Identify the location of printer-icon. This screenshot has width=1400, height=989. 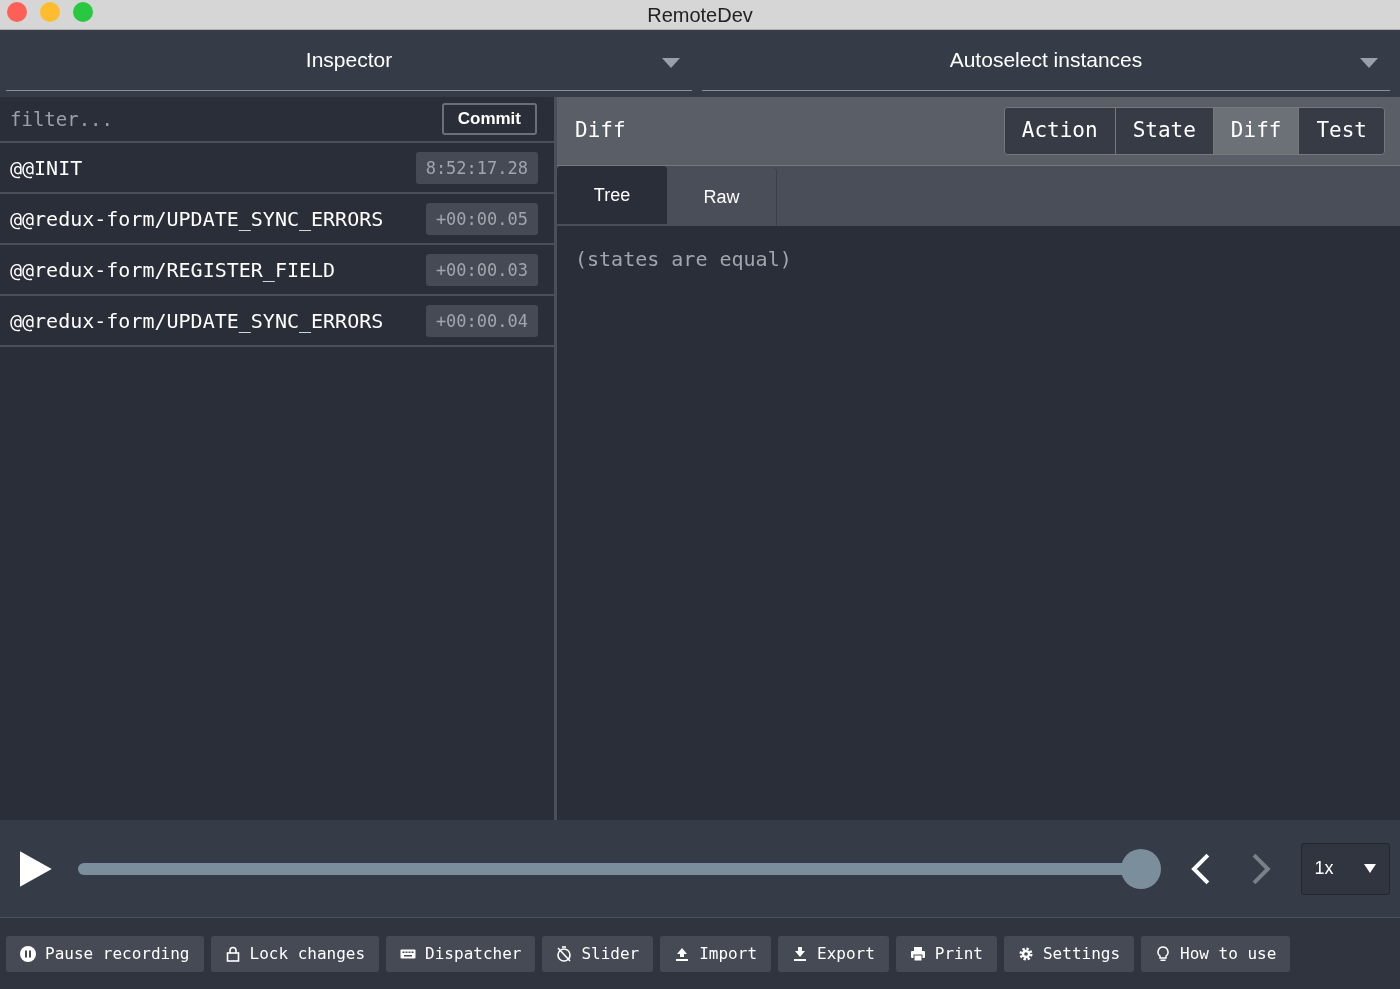
(917, 953).